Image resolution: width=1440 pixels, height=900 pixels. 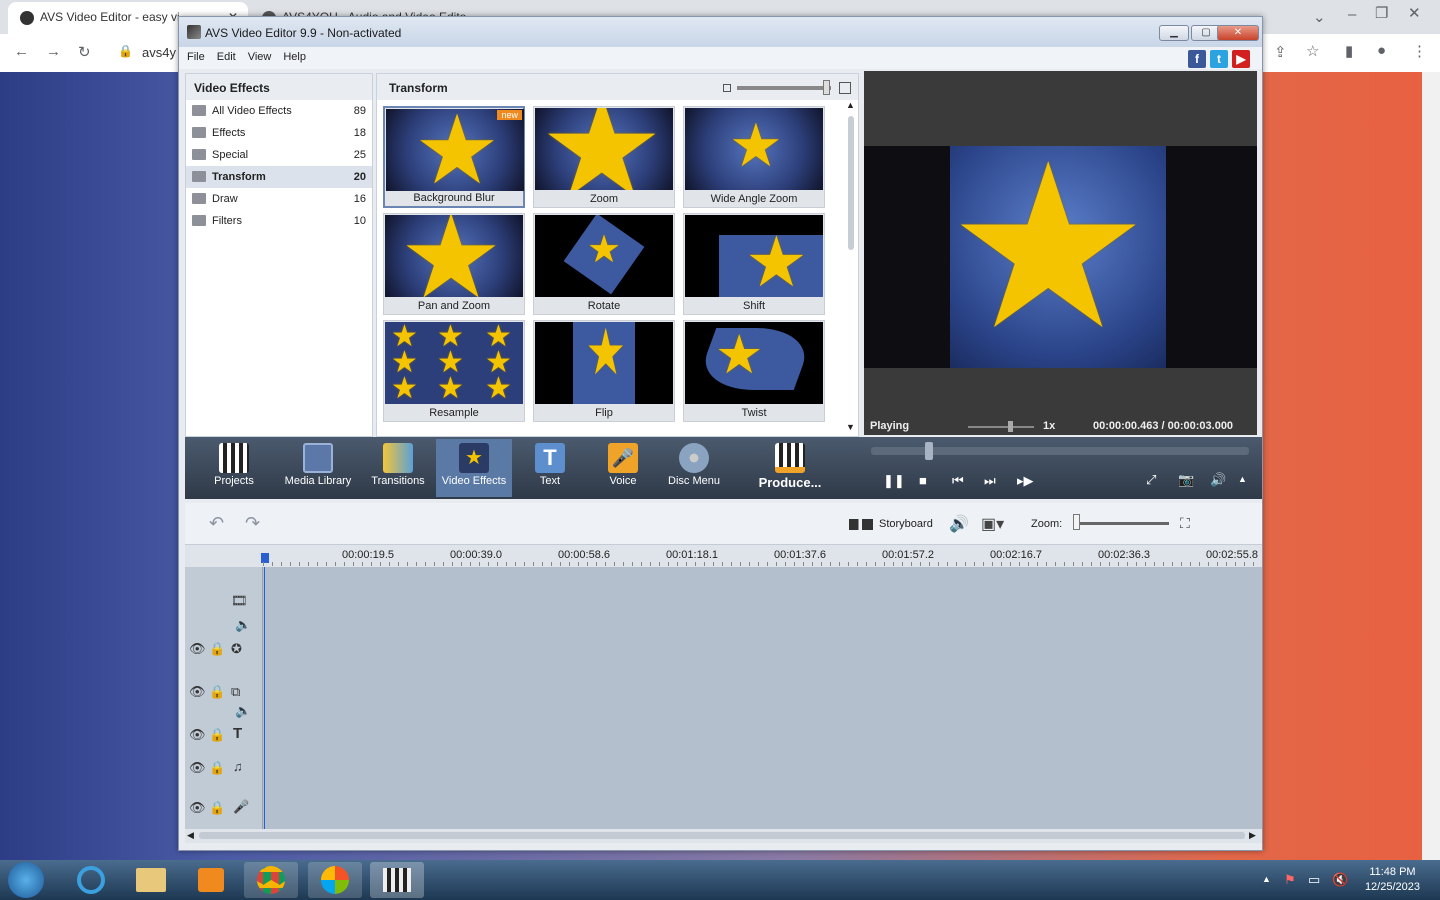 What do you see at coordinates (91, 880) in the screenshot?
I see `taskbar-ie-icon` at bounding box center [91, 880].